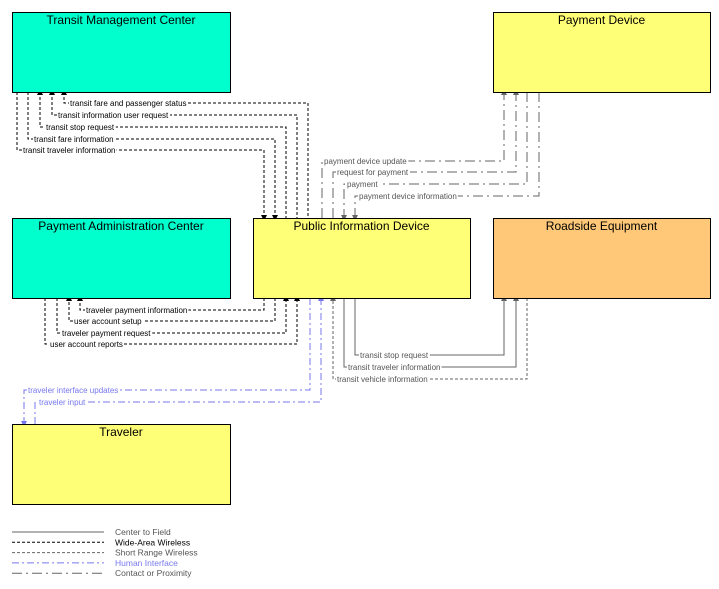 This screenshot has height=589, width=719. What do you see at coordinates (602, 20) in the screenshot?
I see `box-title: Payment Device` at bounding box center [602, 20].